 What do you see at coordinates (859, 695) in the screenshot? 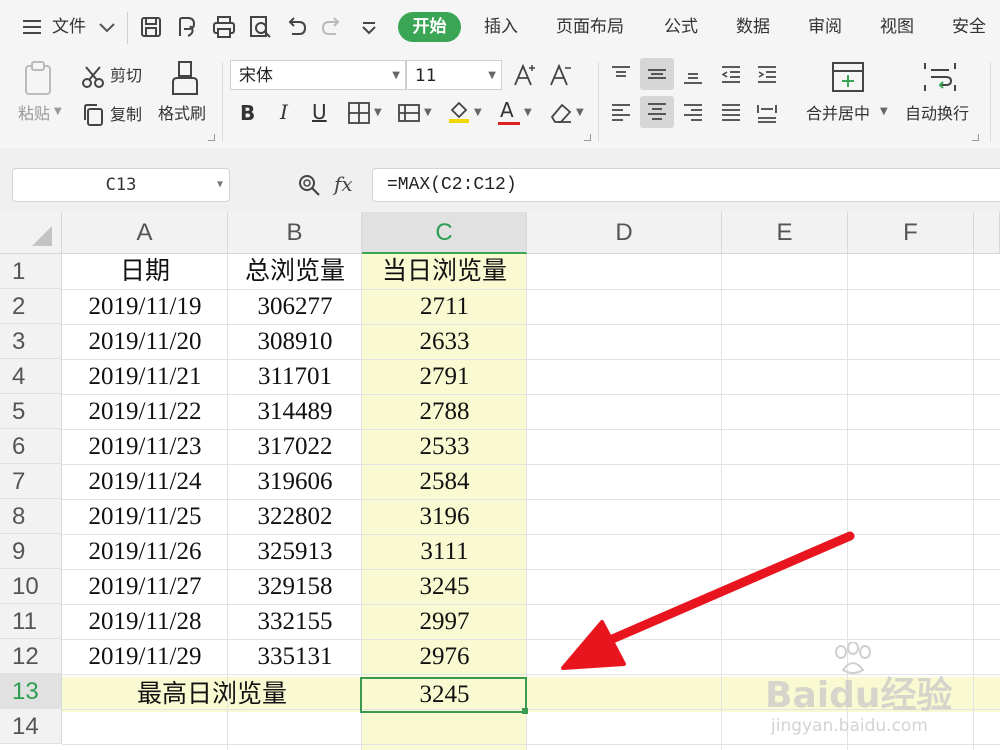
I see `watermark-brand: Baidu经验` at bounding box center [859, 695].